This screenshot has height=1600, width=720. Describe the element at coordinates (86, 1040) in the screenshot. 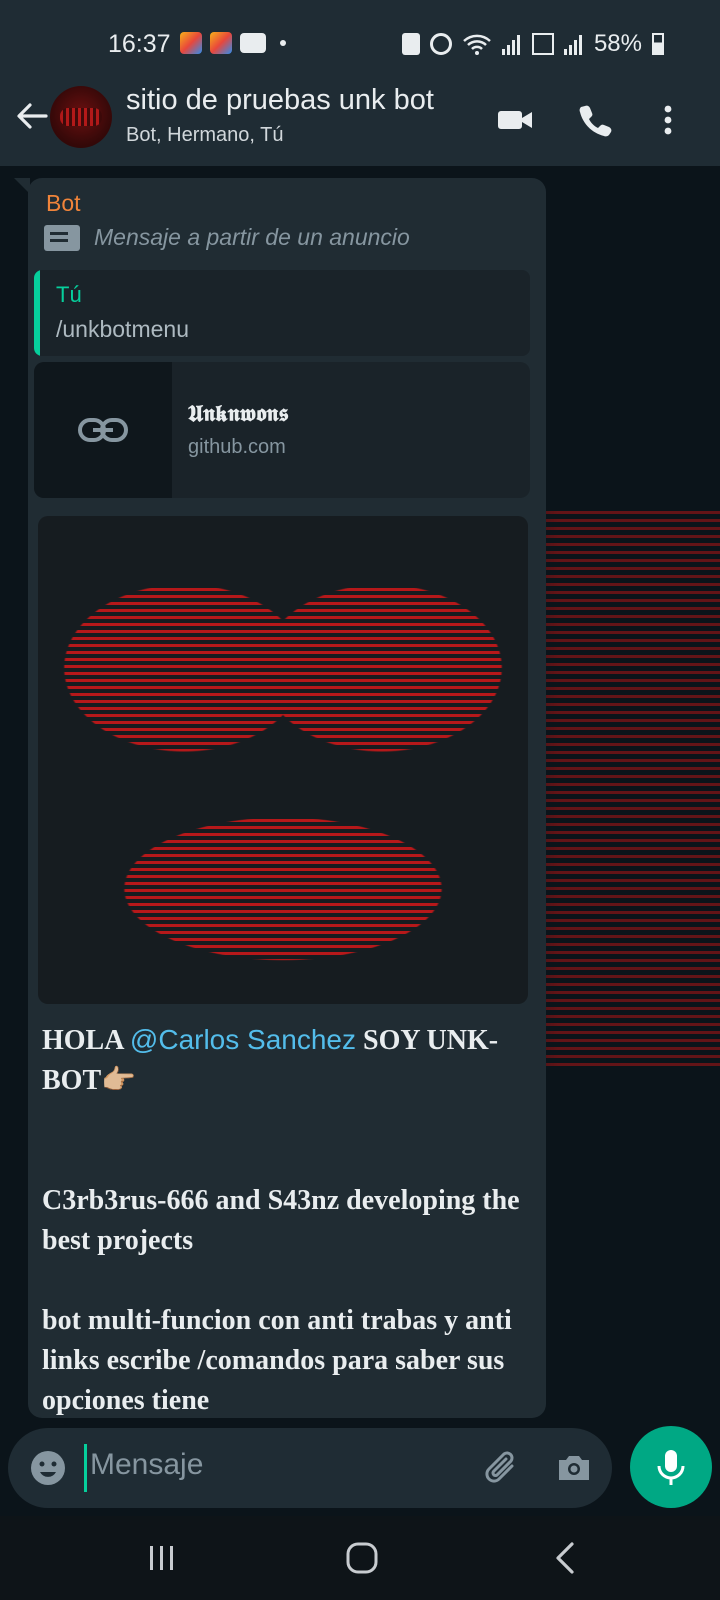

I see `greeting-prefix: HOLA` at that location.